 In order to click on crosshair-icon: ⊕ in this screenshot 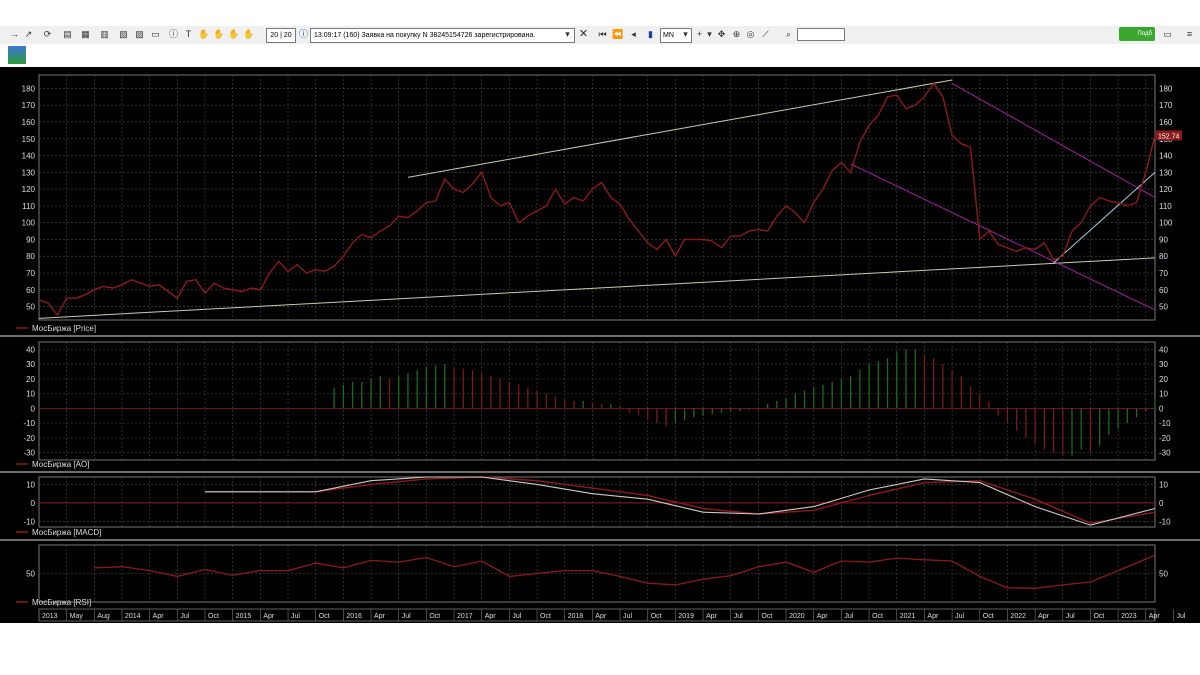, I will do `click(736, 34)`.